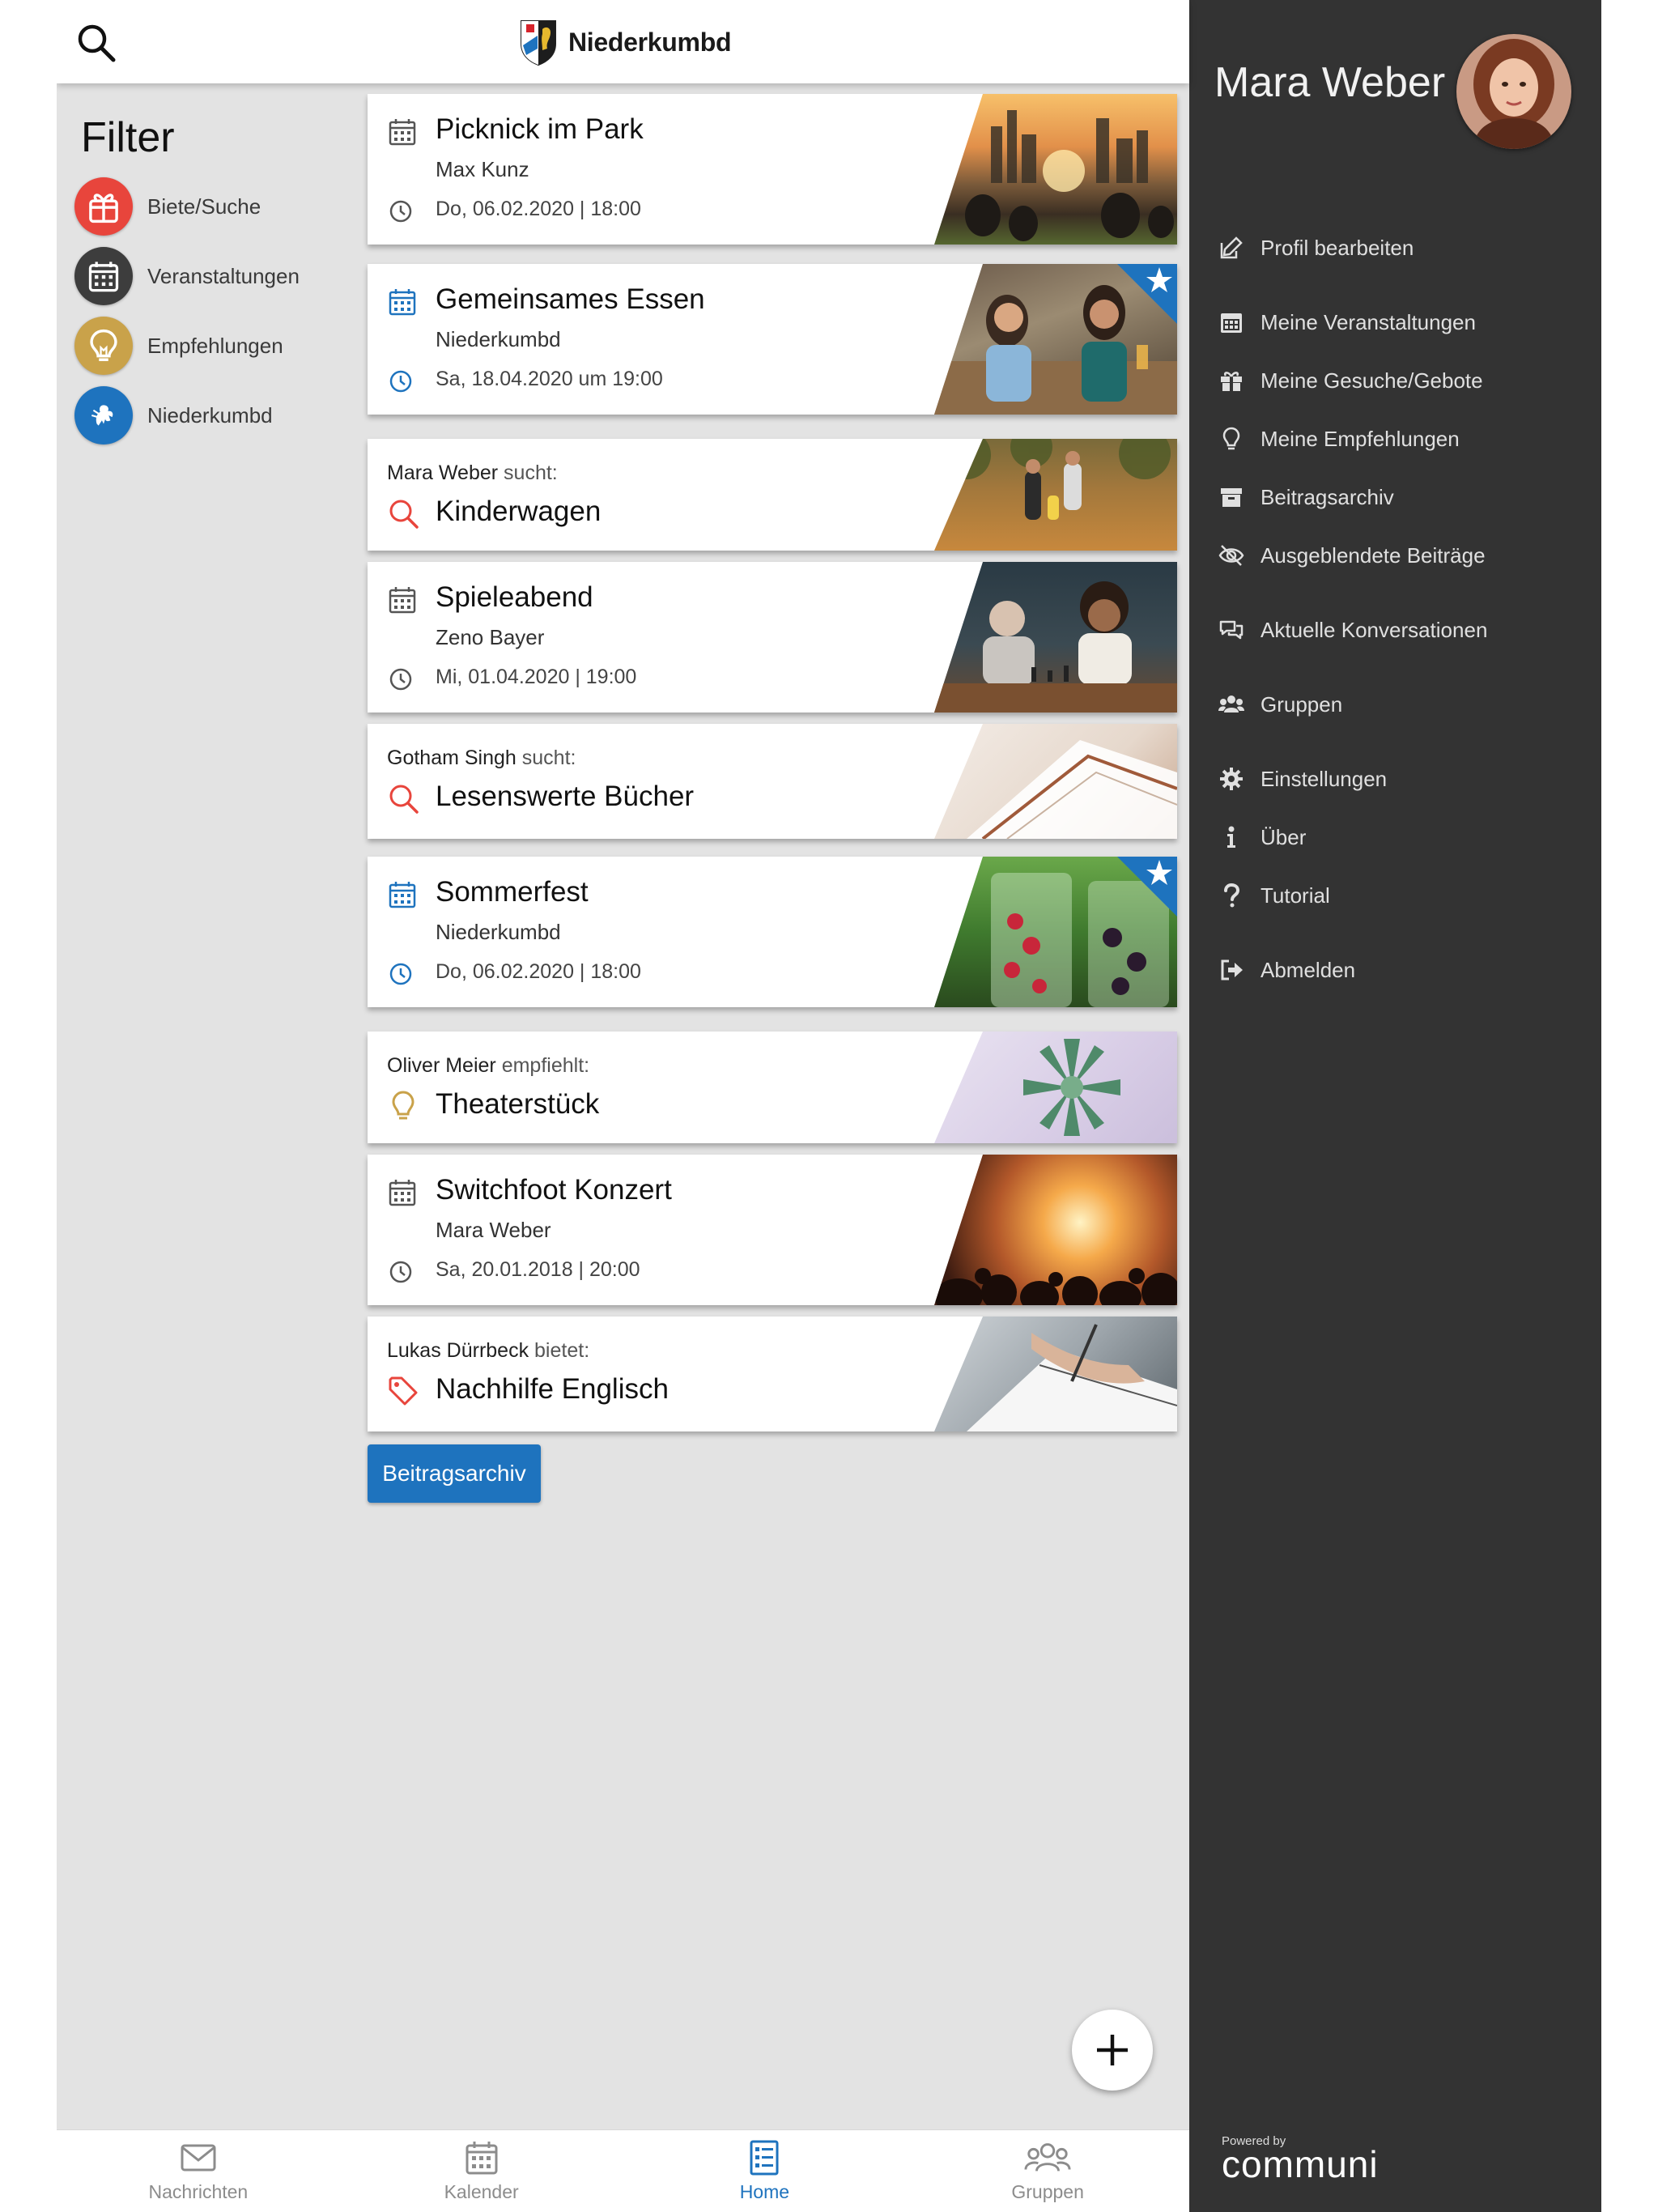 The image size is (1658, 2212). I want to click on filter-item-label: Niederkumbd, so click(210, 415).